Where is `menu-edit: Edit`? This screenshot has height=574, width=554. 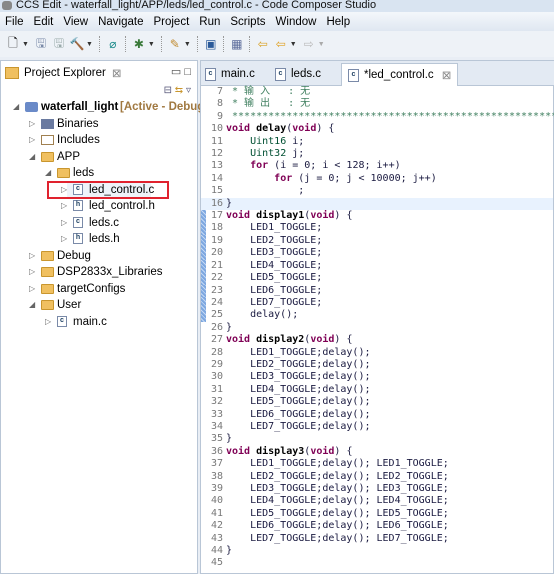 menu-edit: Edit is located at coordinates (44, 22).